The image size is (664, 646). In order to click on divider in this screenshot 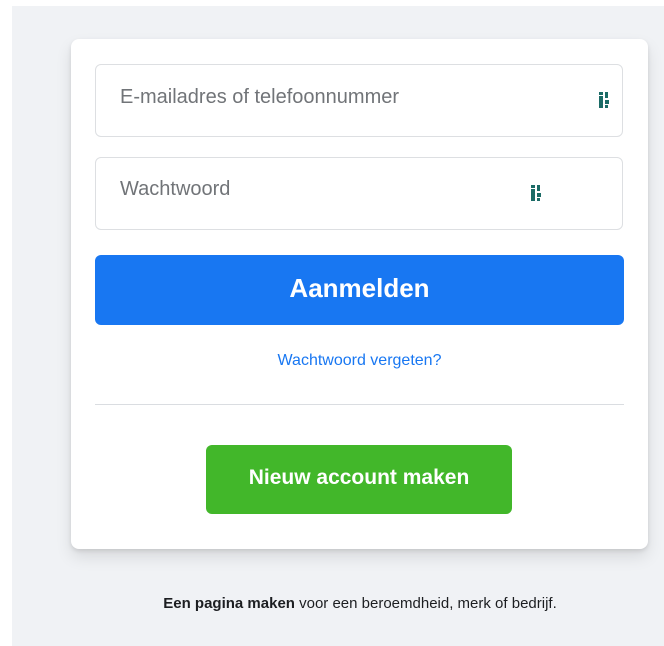, I will do `click(359, 404)`.